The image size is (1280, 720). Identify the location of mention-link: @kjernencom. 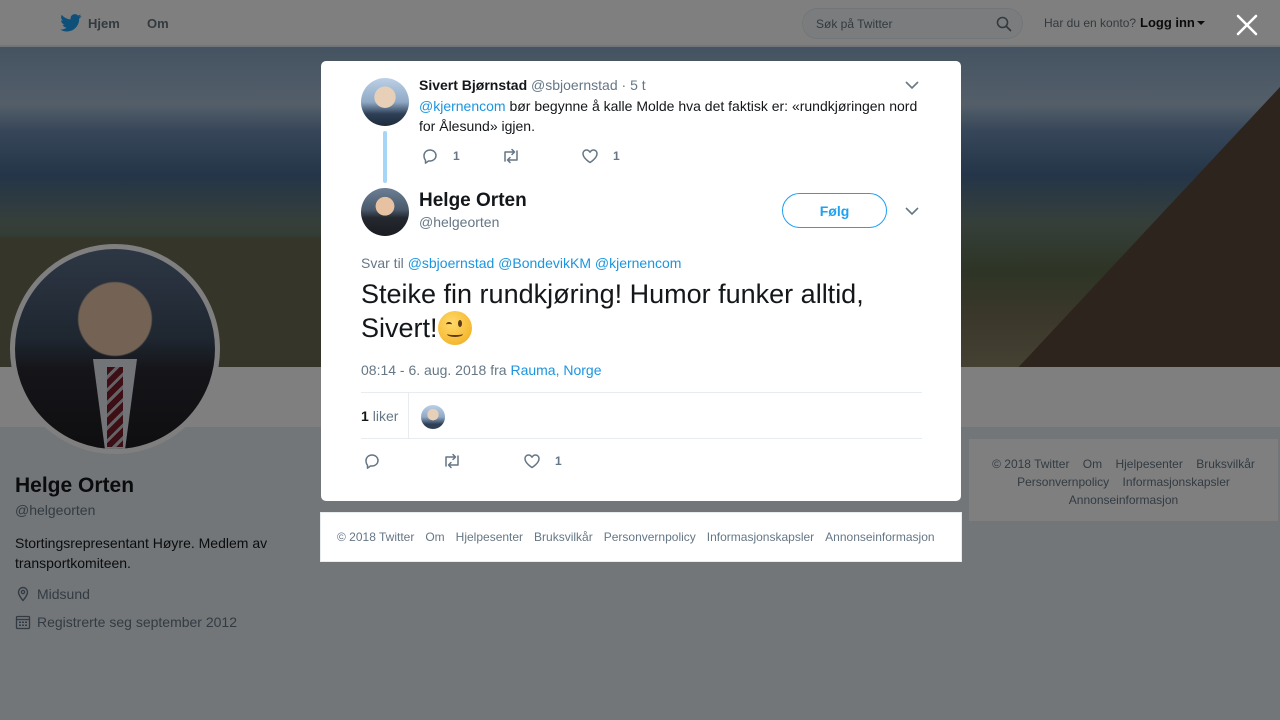
(462, 106).